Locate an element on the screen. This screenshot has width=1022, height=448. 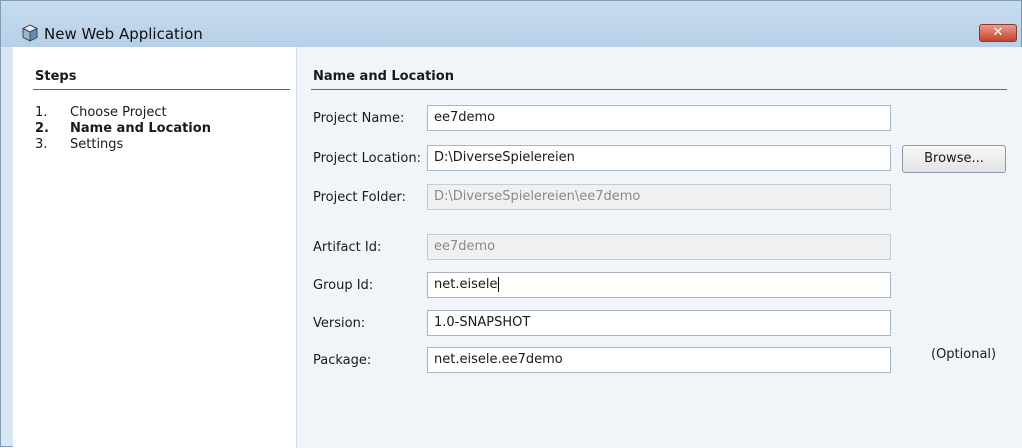
step-number: 3. is located at coordinates (41, 144).